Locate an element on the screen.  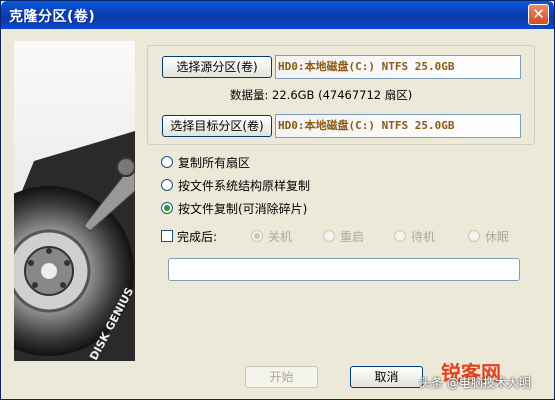
after-option-restart: 重启 is located at coordinates (343, 236).